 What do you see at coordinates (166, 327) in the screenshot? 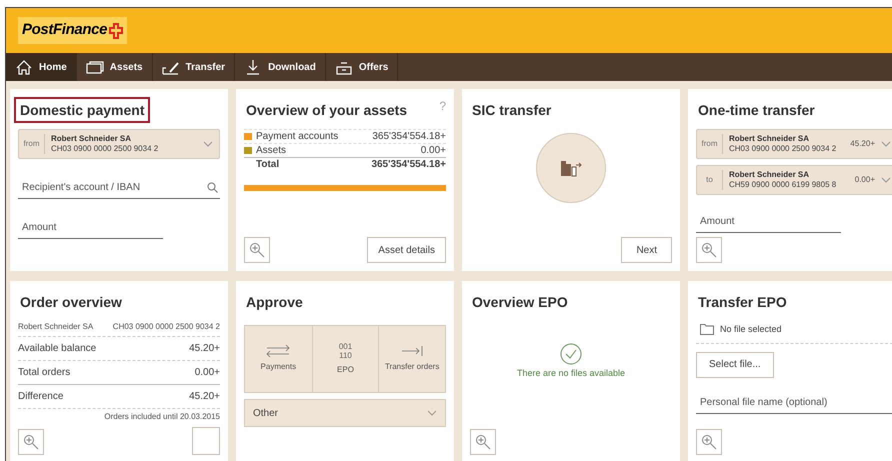
I see `account-iban: CH03 0900 0000 2500 9034 2` at bounding box center [166, 327].